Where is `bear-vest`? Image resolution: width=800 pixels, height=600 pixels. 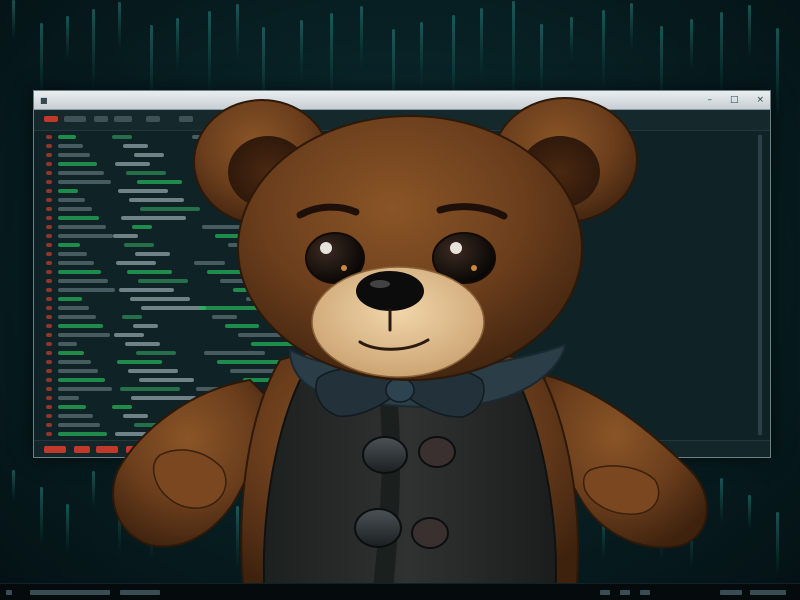 bear-vest is located at coordinates (409, 486).